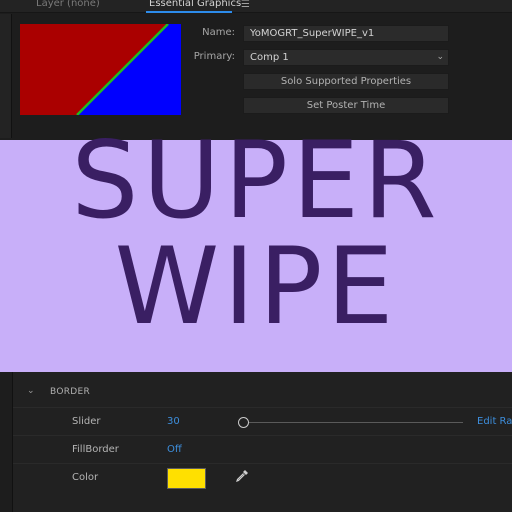 Image resolution: width=512 pixels, height=512 pixels. Describe the element at coordinates (195, 4) in the screenshot. I see `tab-essential-graphics: Essential Graphics` at that location.